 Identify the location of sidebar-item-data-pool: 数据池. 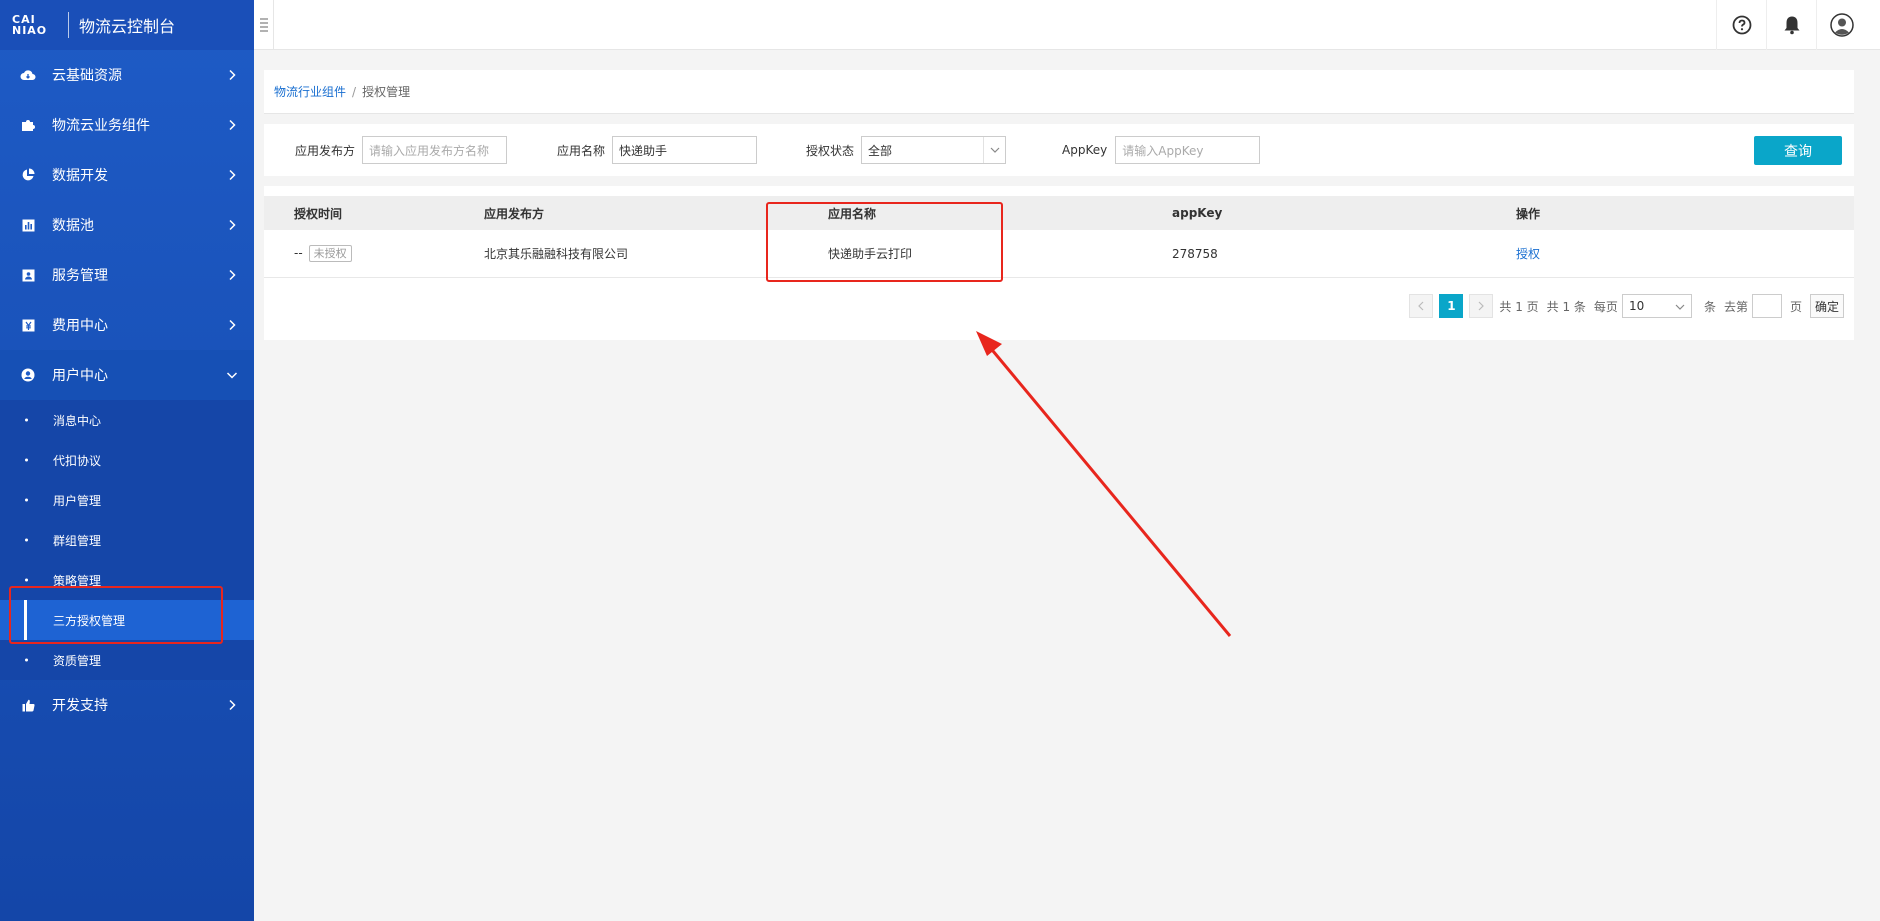
(127, 225).